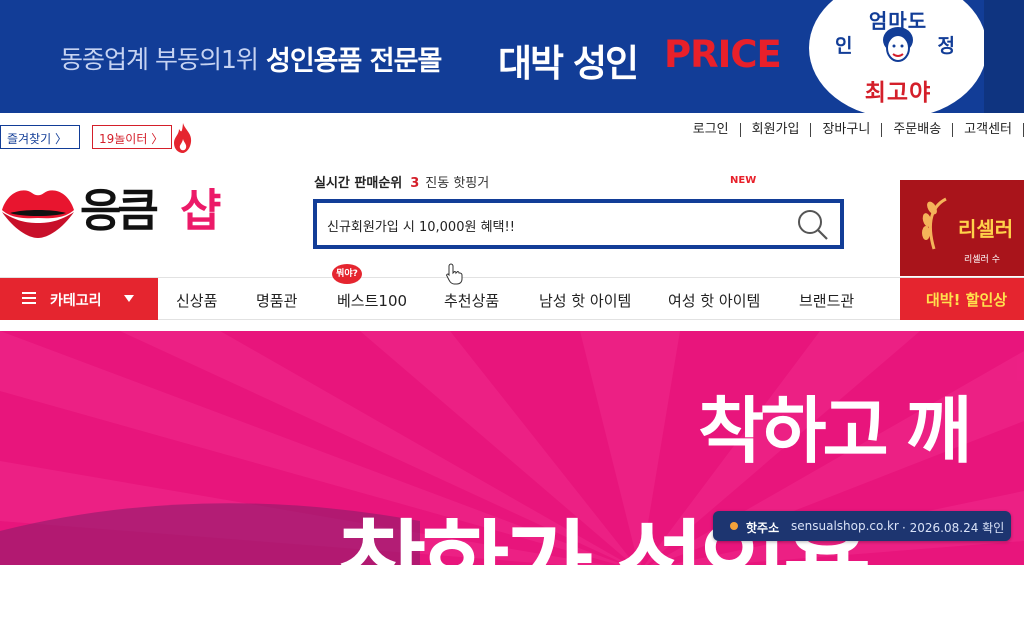 Image resolution: width=1024 pixels, height=640 pixels. I want to click on search-input, so click(547, 225).